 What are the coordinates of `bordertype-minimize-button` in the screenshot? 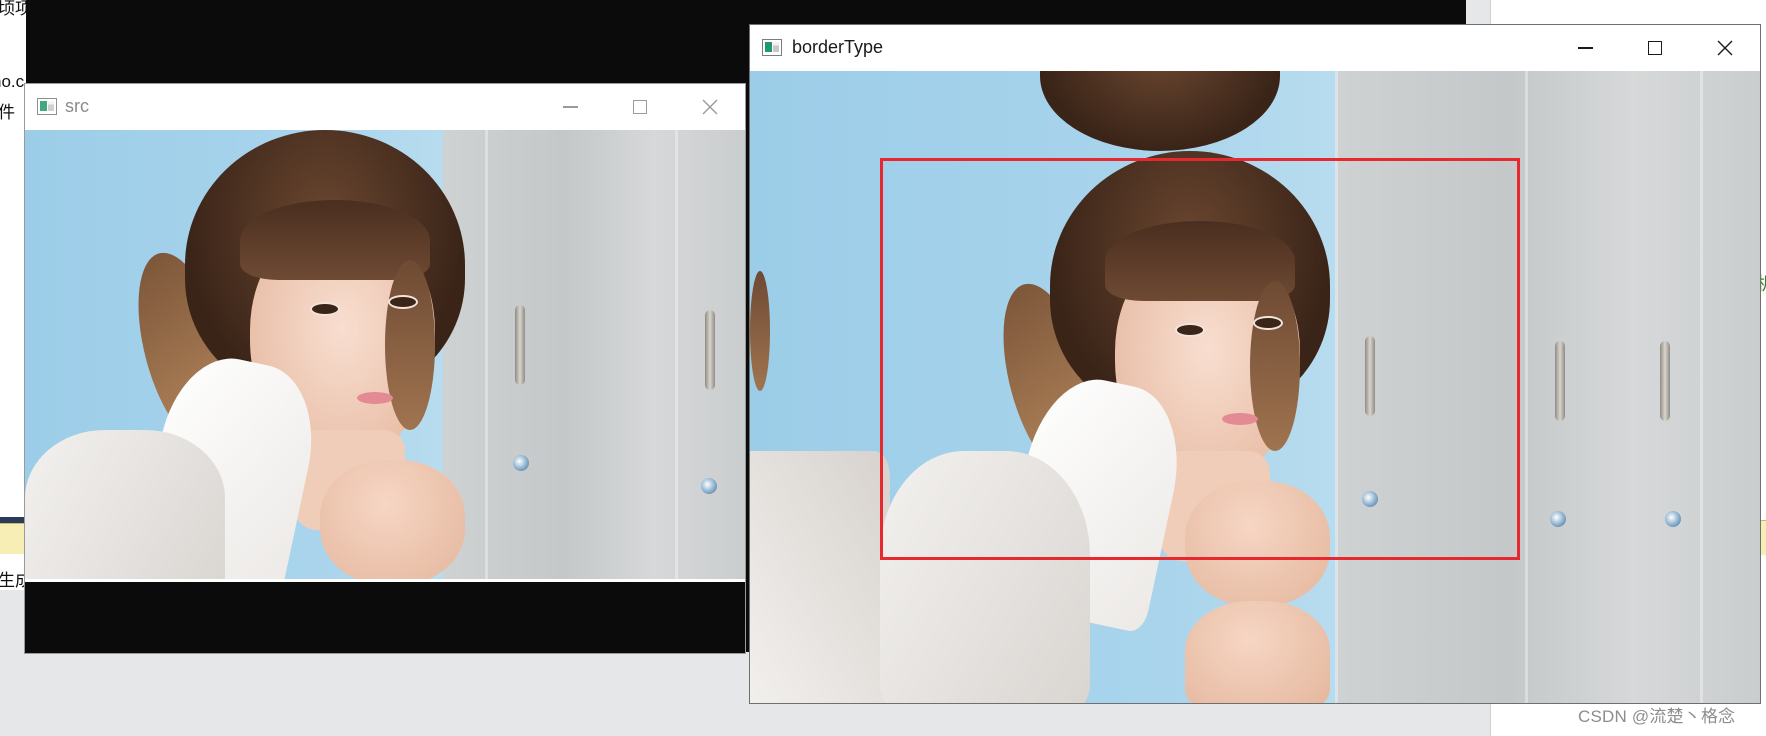 It's located at (1585, 48).